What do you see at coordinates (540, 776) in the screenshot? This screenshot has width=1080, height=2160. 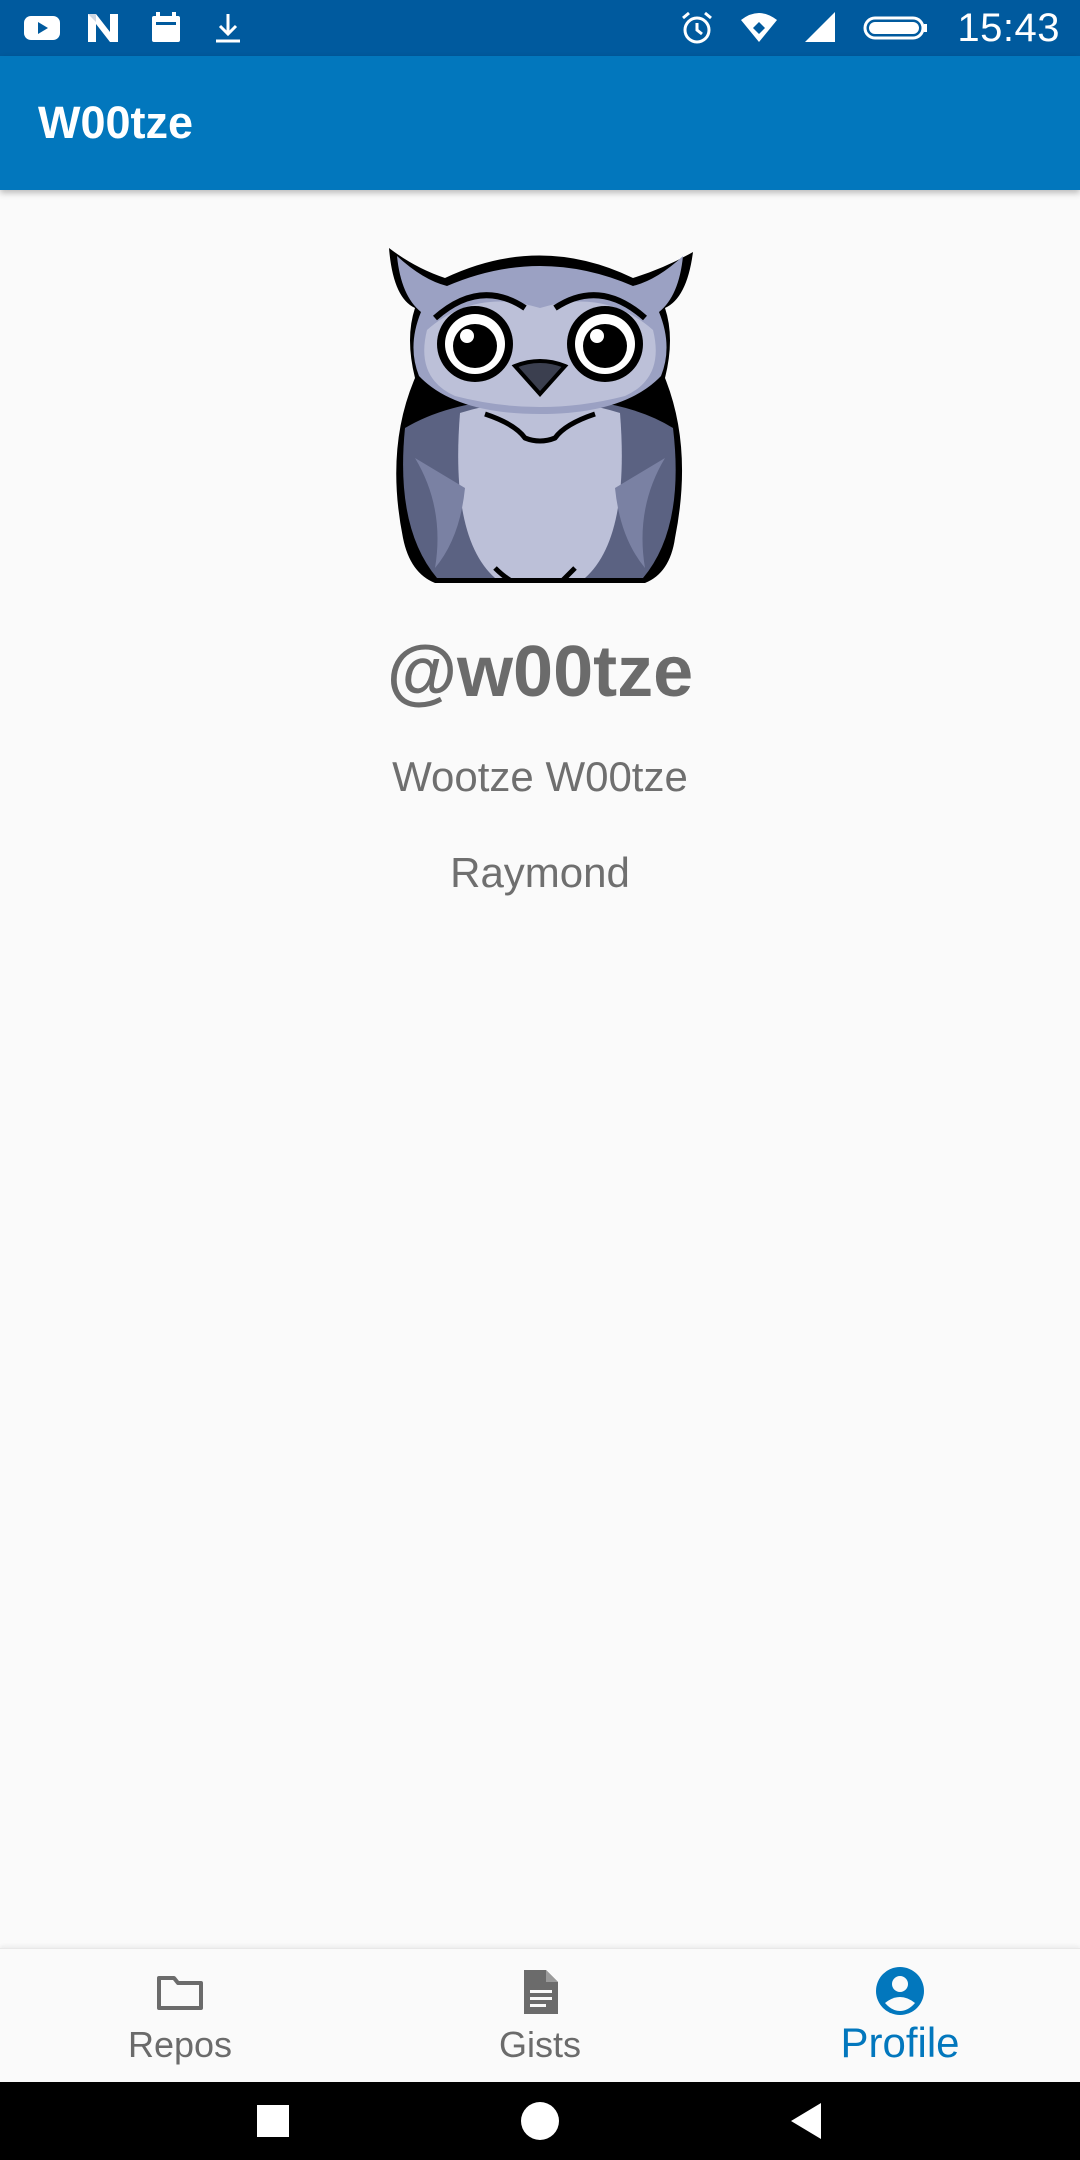 I see `profile-full-name: Wootze W00tze` at bounding box center [540, 776].